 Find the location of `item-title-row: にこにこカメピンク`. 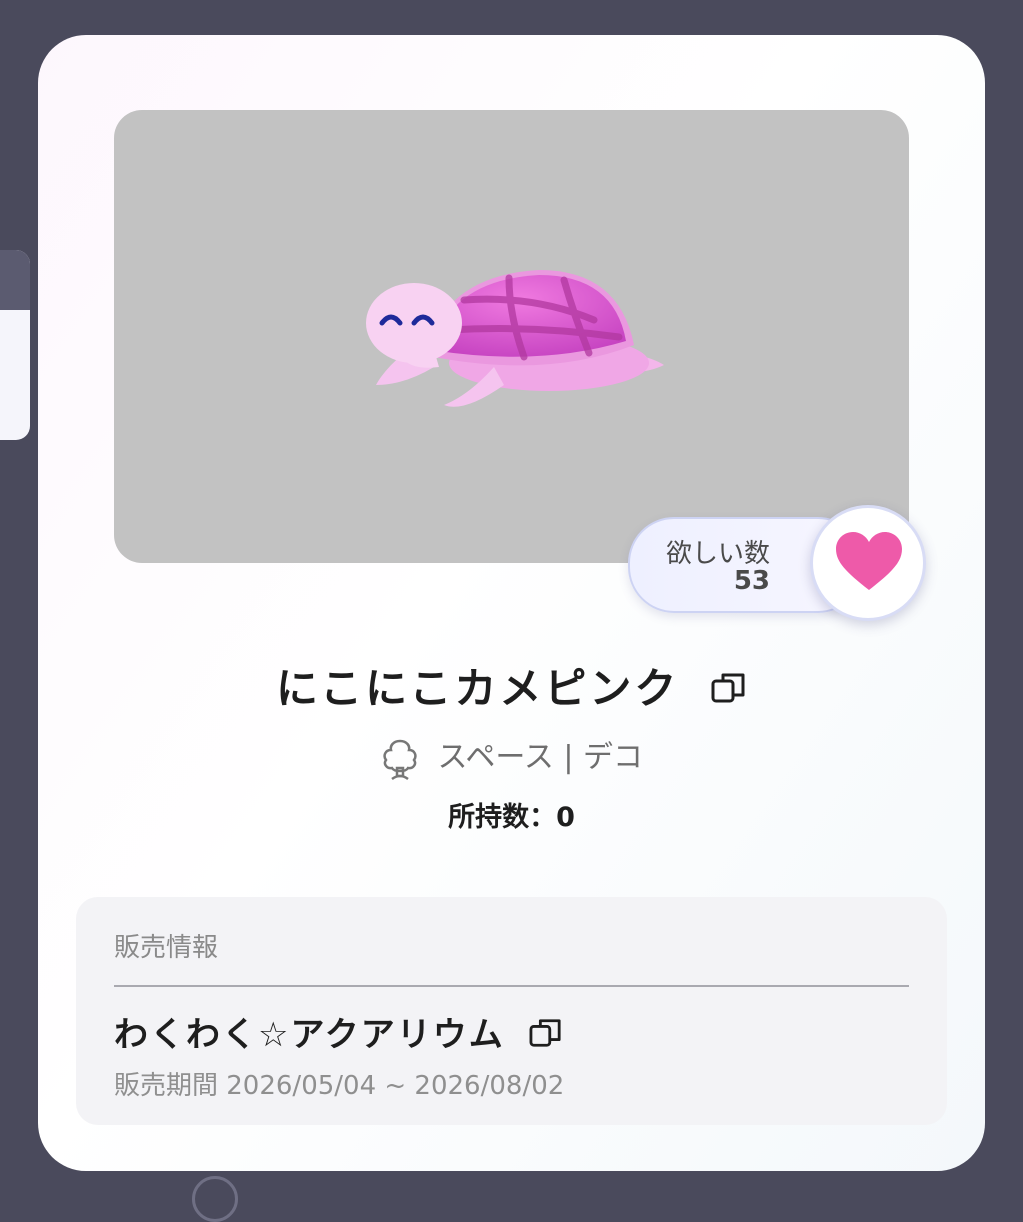

item-title-row: にこにこカメピンク is located at coordinates (511, 685).